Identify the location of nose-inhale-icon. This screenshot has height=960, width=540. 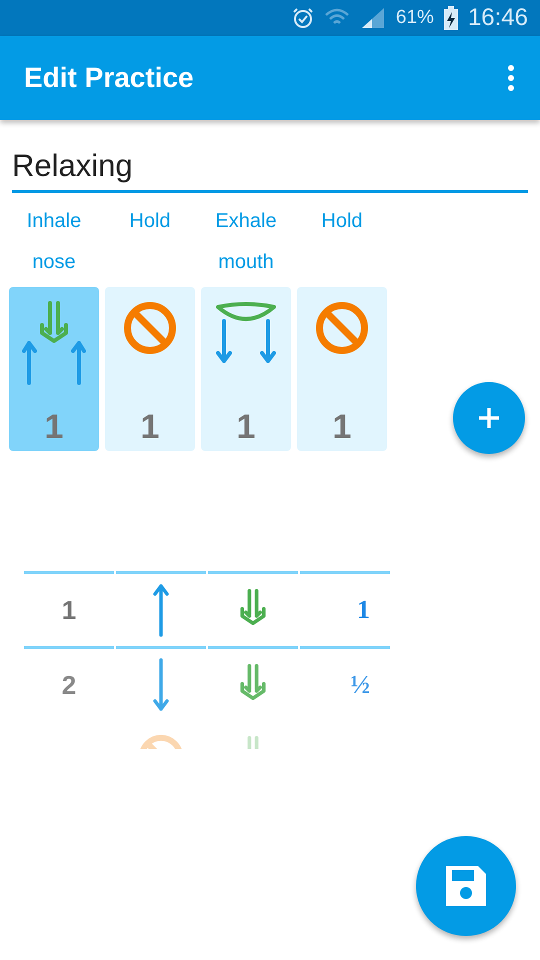
(54, 343).